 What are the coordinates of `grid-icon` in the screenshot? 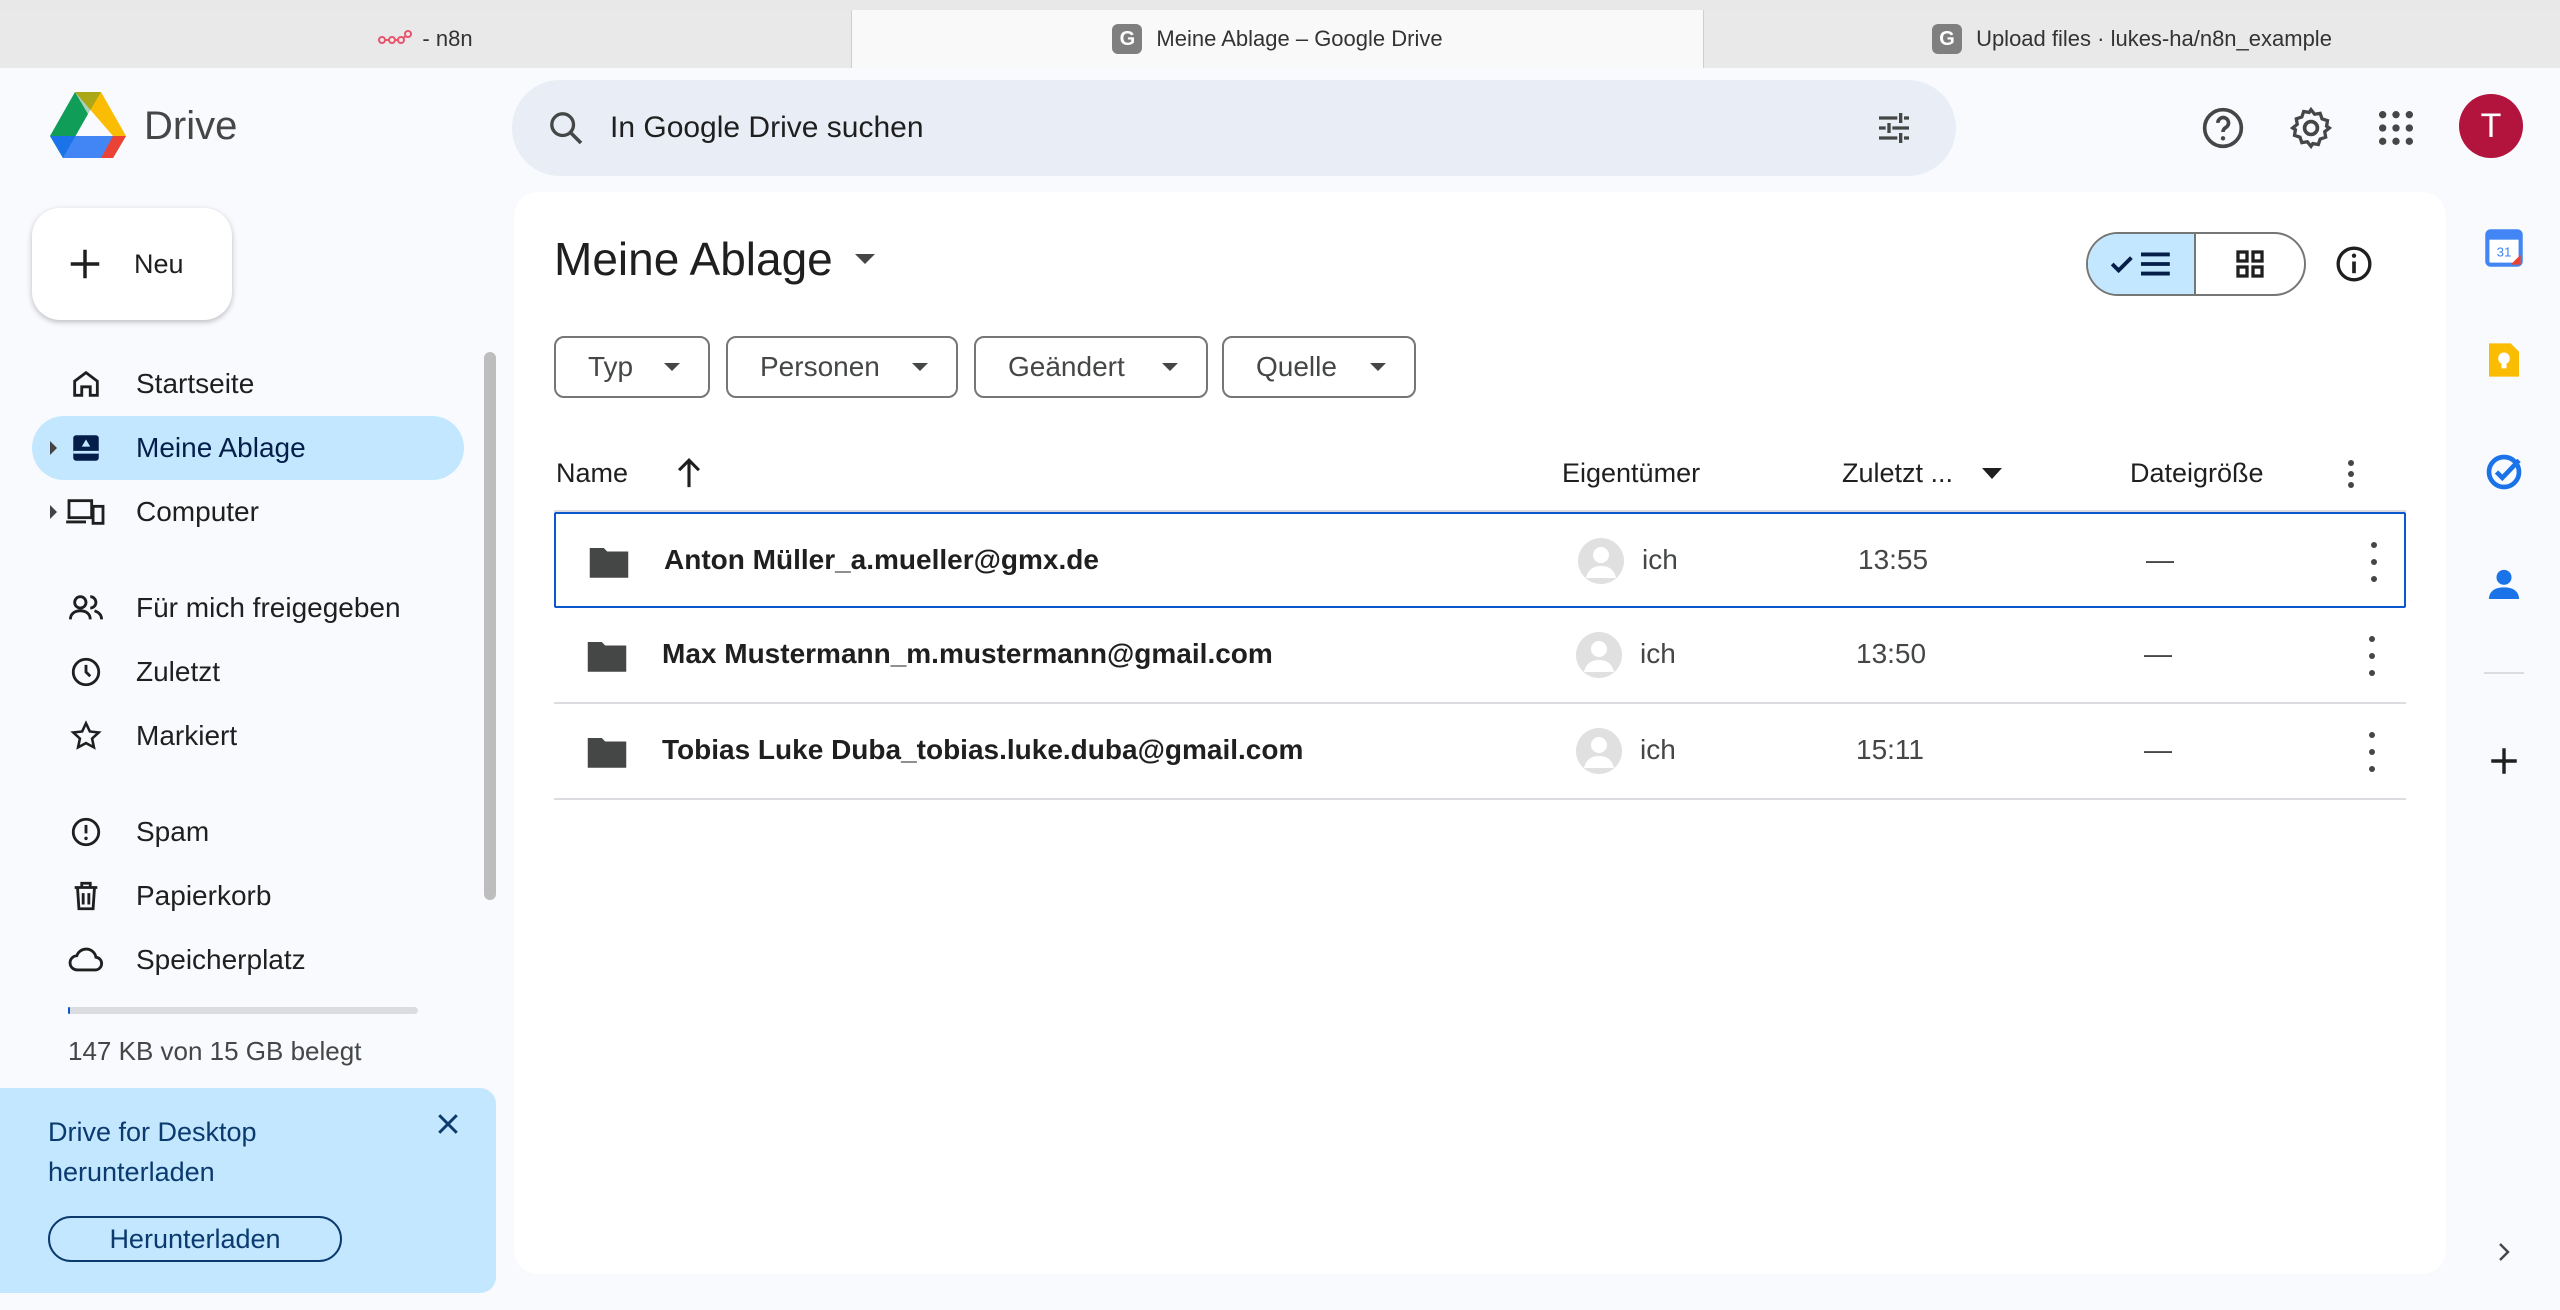 It's located at (2250, 264).